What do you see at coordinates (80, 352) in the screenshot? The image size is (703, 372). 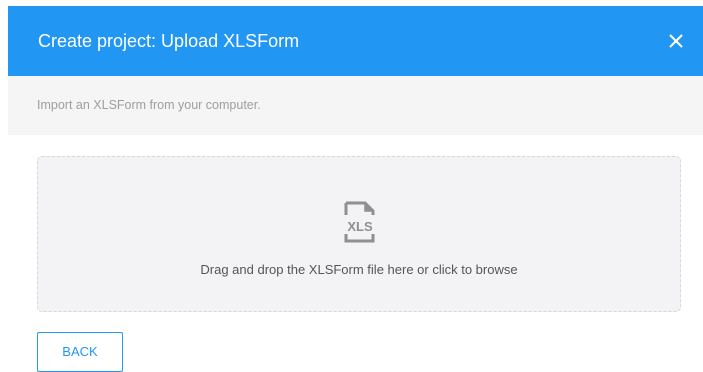 I see `back-button: BACK` at bounding box center [80, 352].